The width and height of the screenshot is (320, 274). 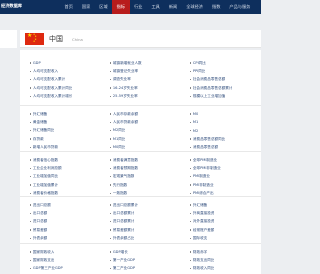 I want to click on indicator-row: GDP 城镇新增就业人数 CPI同比, so click(x=140, y=63).